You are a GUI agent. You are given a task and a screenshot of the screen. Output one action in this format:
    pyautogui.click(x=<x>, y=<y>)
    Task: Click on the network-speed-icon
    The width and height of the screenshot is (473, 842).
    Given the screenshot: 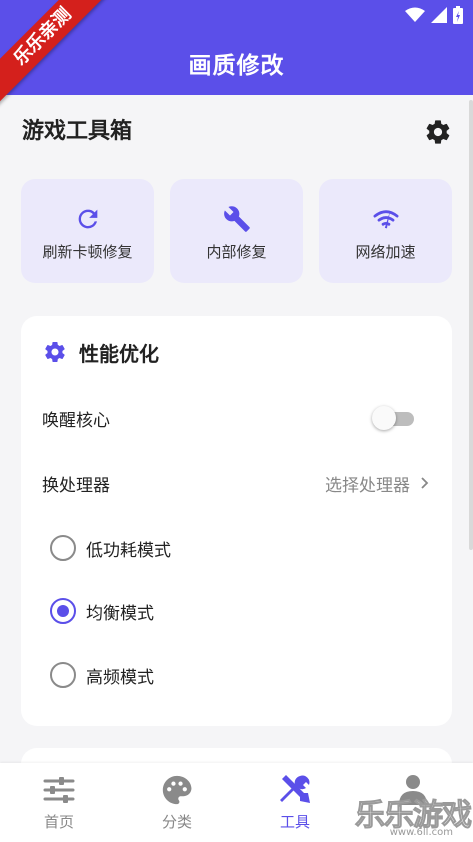 What is the action you would take?
    pyautogui.click(x=385, y=219)
    